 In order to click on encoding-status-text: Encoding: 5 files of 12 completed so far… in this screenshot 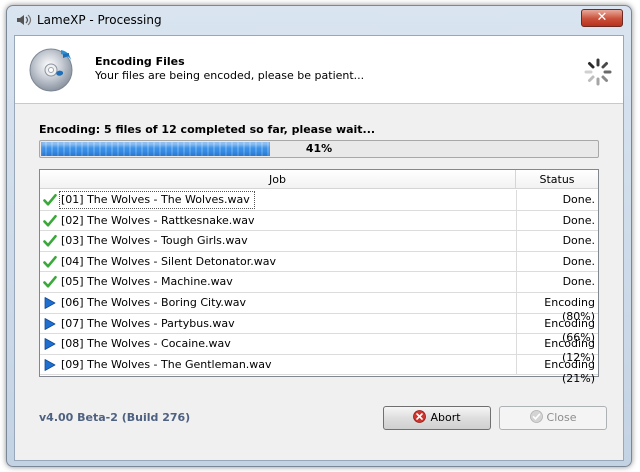, I will do `click(207, 129)`.